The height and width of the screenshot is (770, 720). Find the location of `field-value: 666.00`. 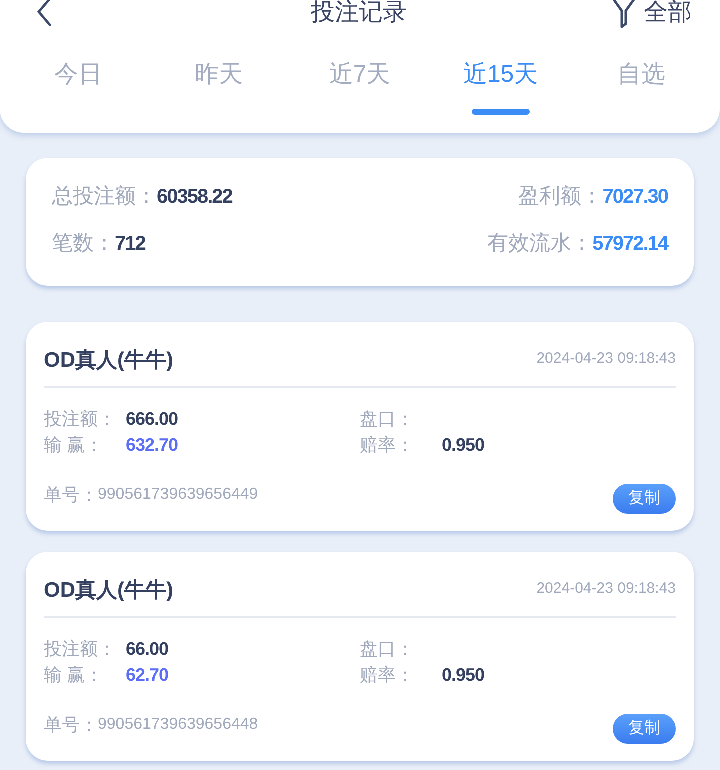

field-value: 666.00 is located at coordinates (152, 419).